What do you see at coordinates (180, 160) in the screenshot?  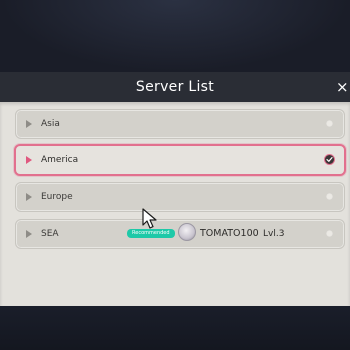 I see `server-row-america: America` at bounding box center [180, 160].